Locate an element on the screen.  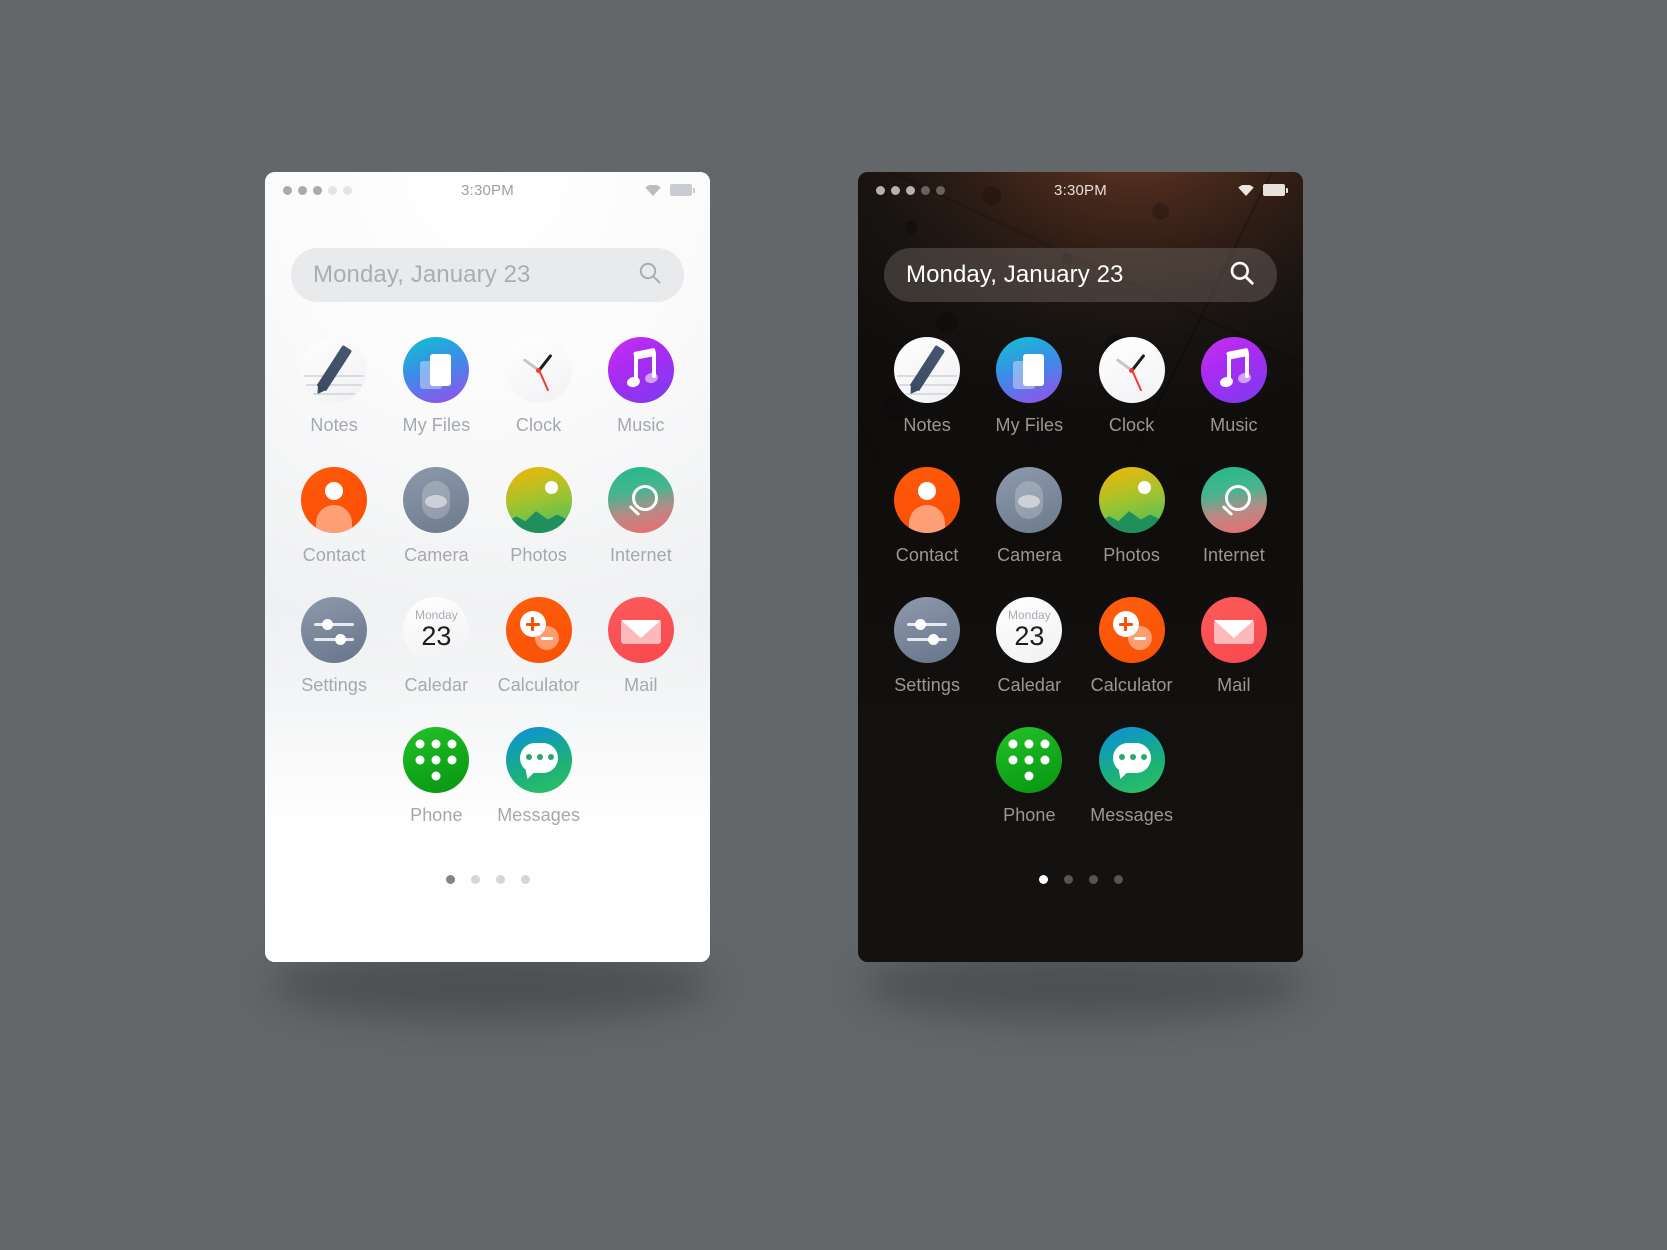
app-label: Phone is located at coordinates (436, 815).